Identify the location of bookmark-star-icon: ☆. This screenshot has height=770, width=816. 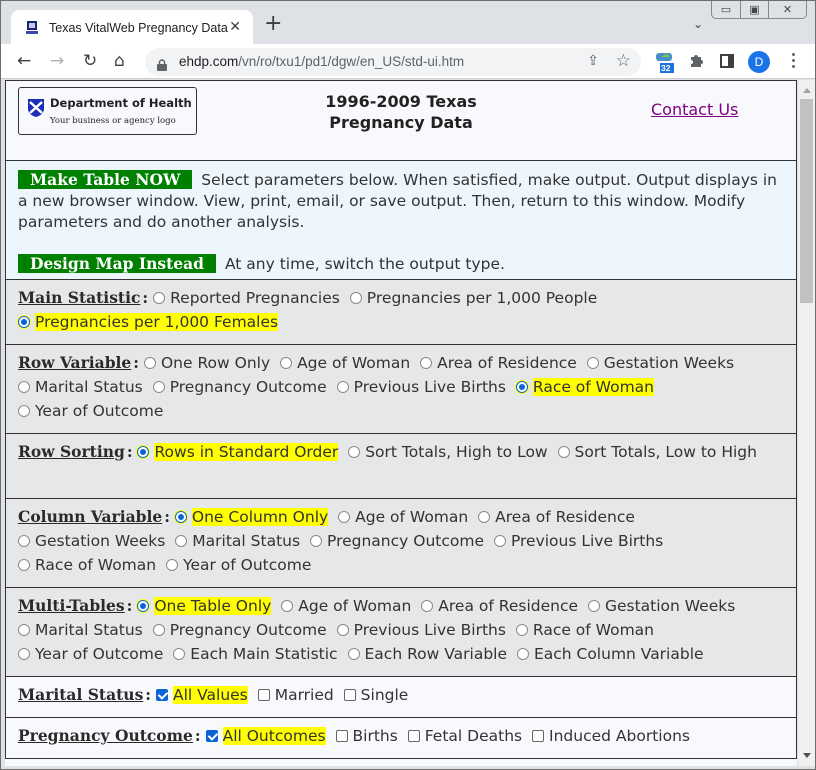
(623, 61).